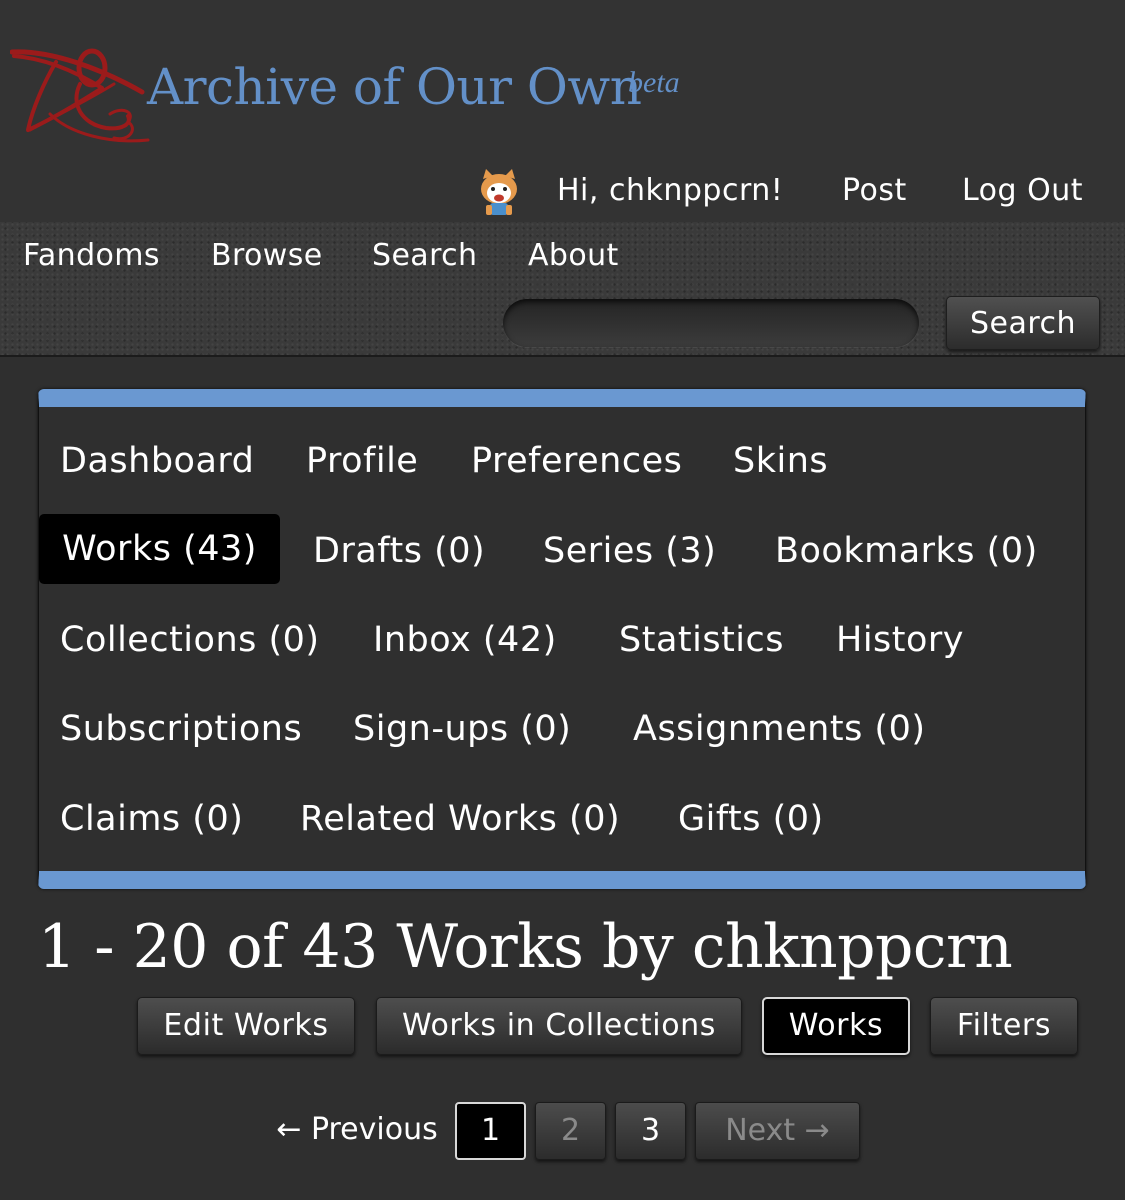 The image size is (1125, 1200). I want to click on filters-button: Filters, so click(1004, 1026).